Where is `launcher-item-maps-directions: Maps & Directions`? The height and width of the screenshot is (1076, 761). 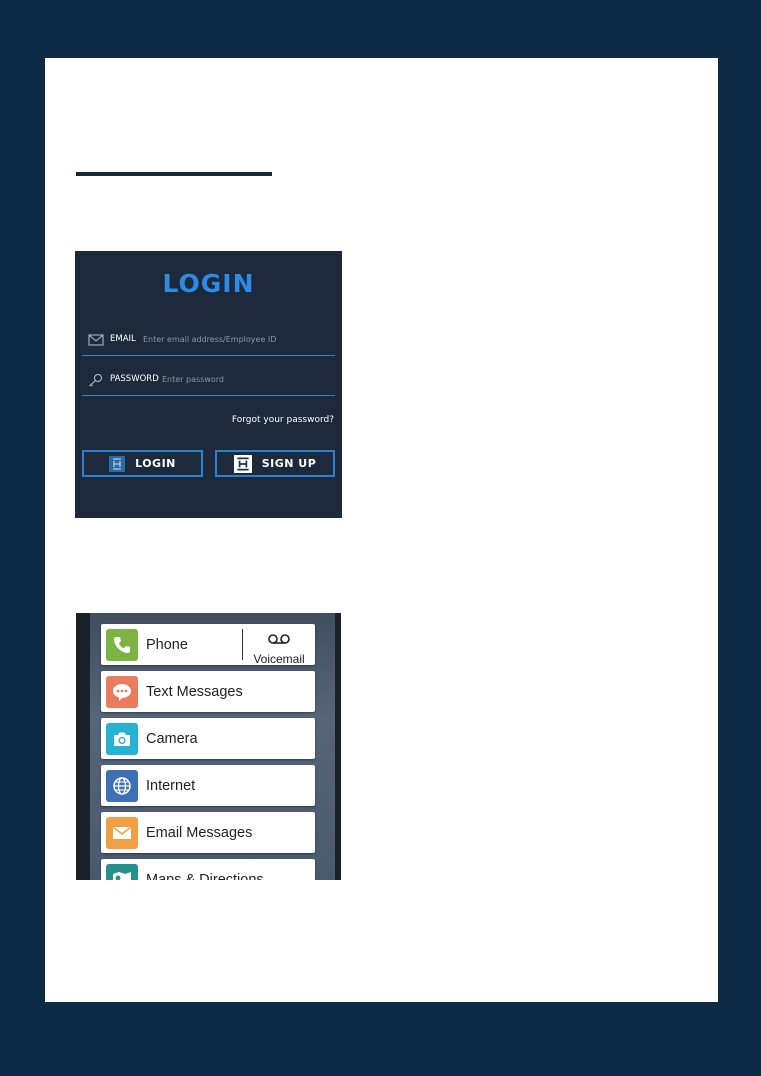
launcher-item-maps-directions: Maps & Directions is located at coordinates (208, 869).